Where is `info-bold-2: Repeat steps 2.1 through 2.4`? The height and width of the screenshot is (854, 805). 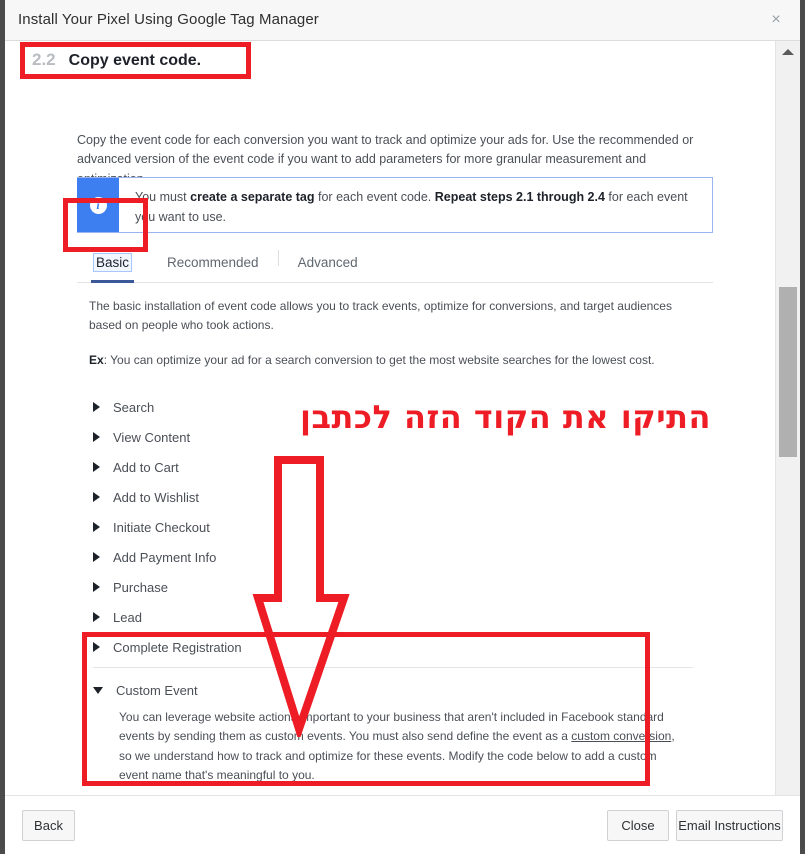 info-bold-2: Repeat steps 2.1 through 2.4 is located at coordinates (519, 197).